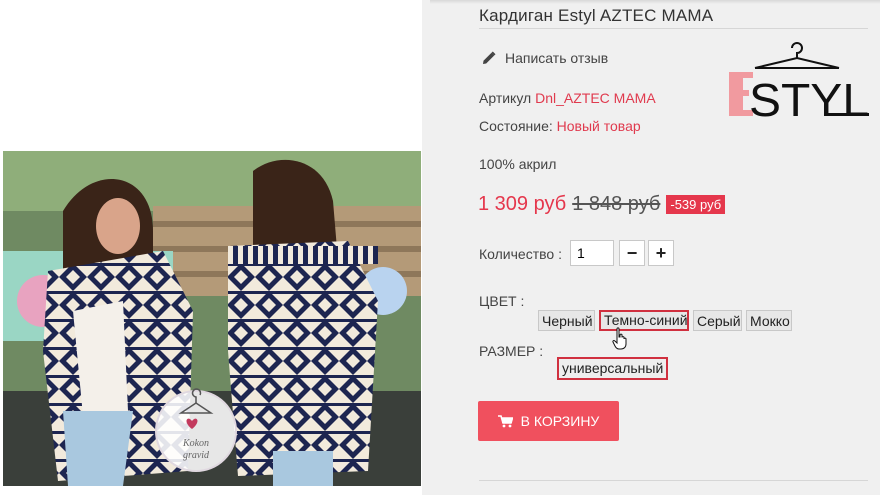 The width and height of the screenshot is (880, 495). I want to click on top-shadow, so click(655, 2).